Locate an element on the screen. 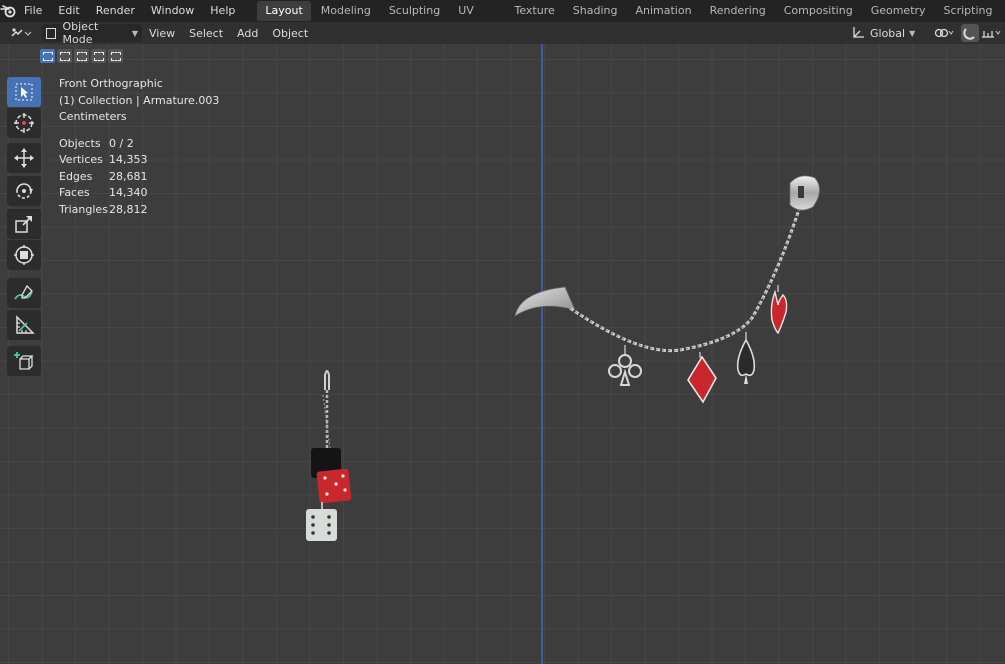  menu-help: Help is located at coordinates (222, 11).